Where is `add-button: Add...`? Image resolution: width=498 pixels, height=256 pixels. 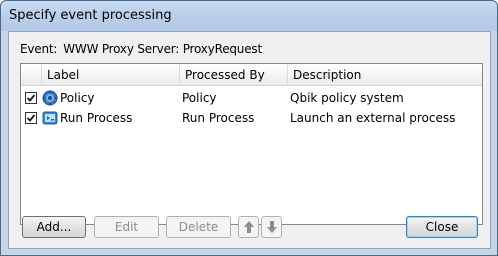
add-button: Add... is located at coordinates (54, 227).